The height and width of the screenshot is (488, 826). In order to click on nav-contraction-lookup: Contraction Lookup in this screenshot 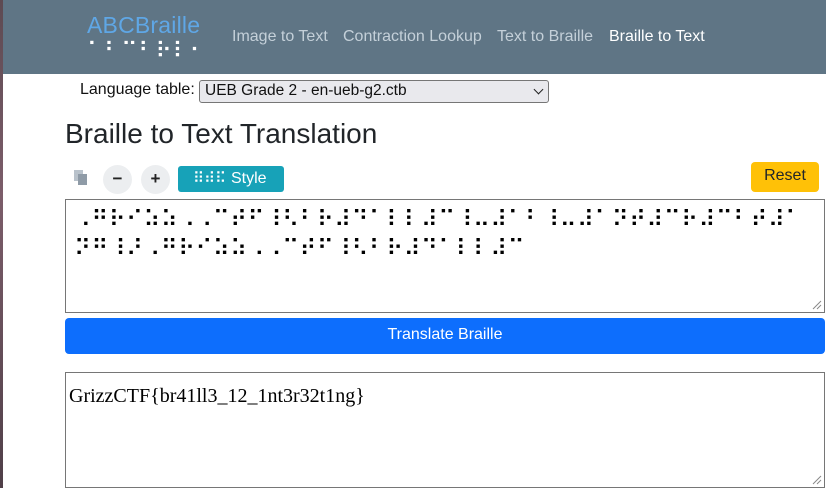, I will do `click(412, 37)`.